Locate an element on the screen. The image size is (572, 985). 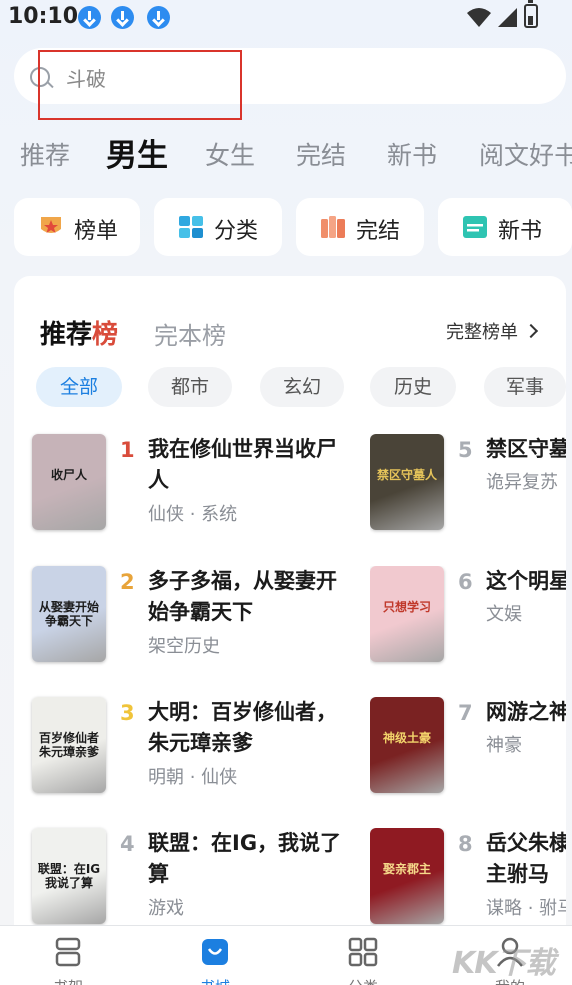
cover-title: 联盟：在IG我说了算 is located at coordinates (69, 876).